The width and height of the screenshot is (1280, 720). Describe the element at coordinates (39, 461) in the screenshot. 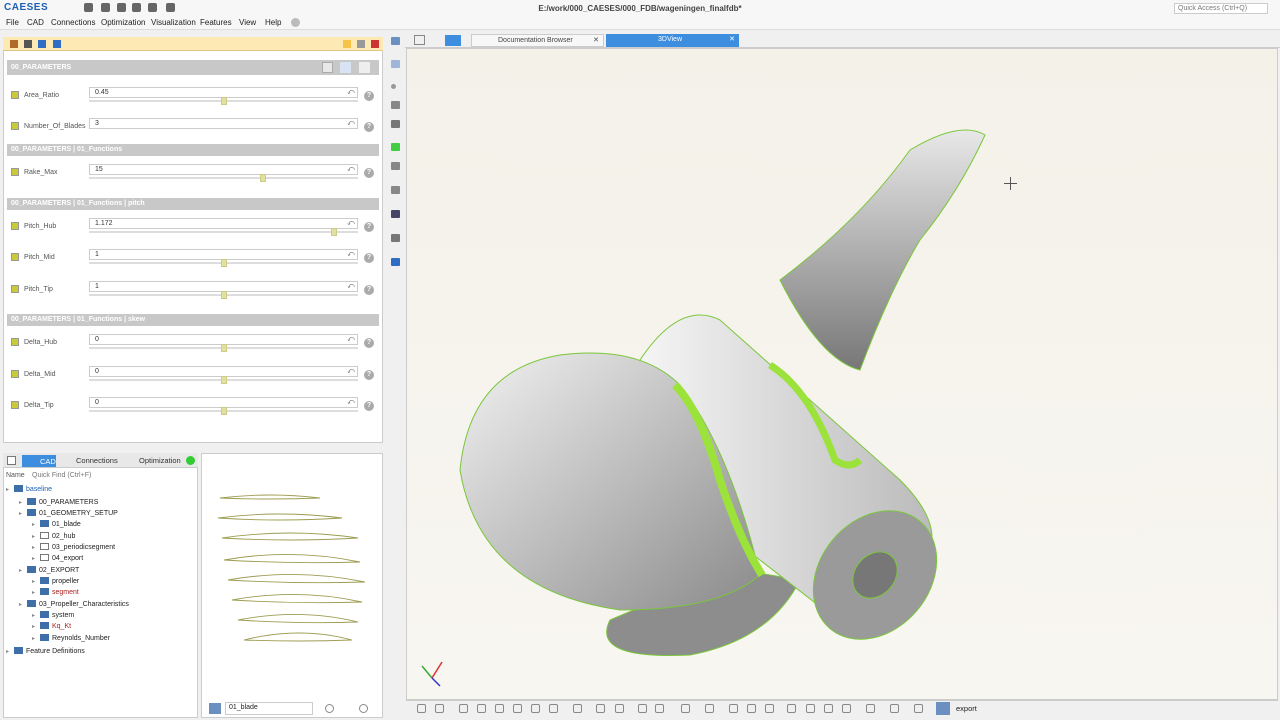

I see `tab-cad: CAD` at that location.